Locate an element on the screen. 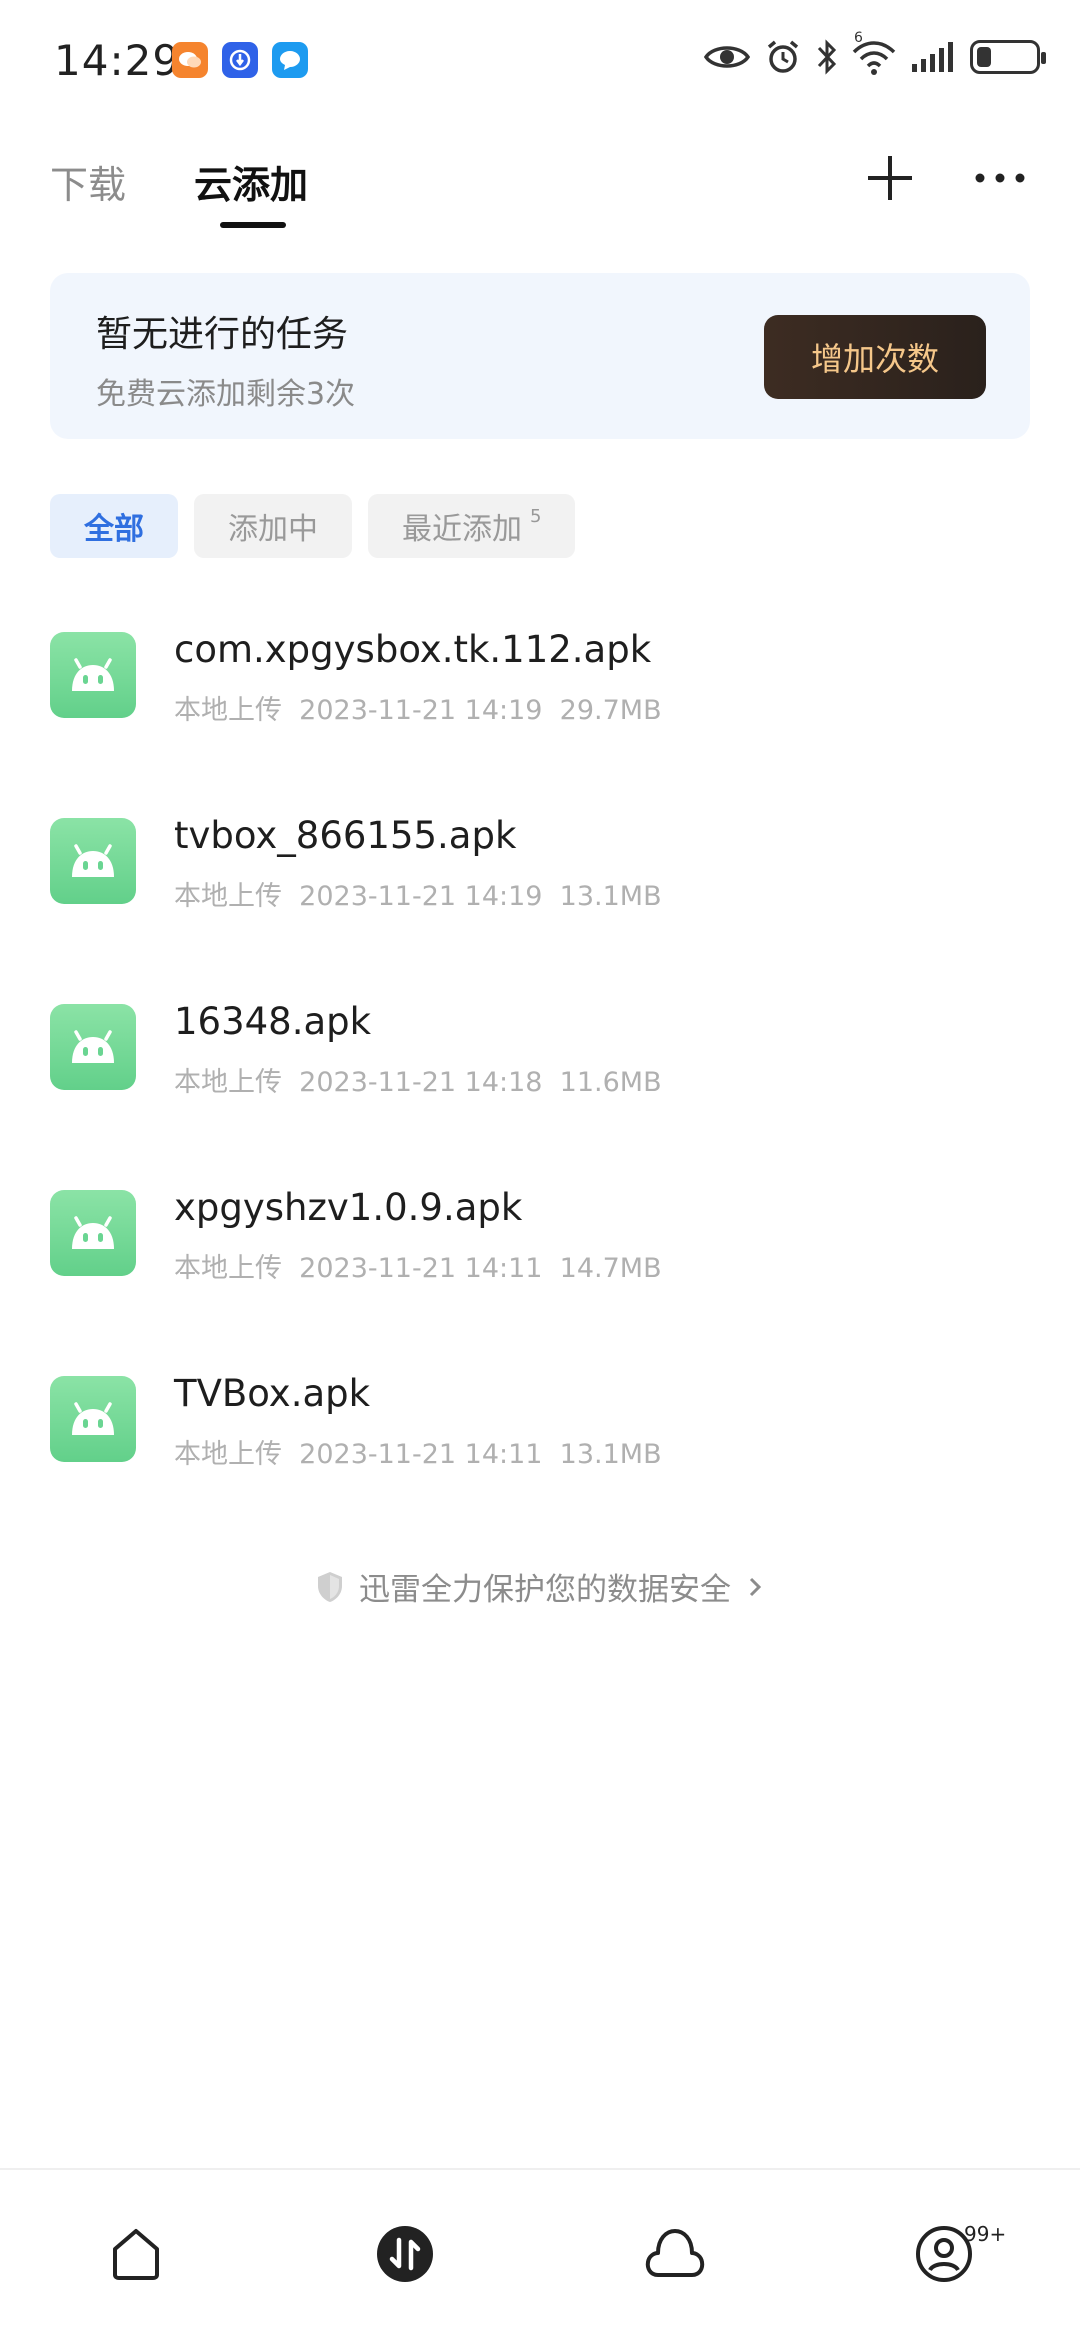 The height and width of the screenshot is (2331, 1080). browser-app-icon is located at coordinates (240, 60).